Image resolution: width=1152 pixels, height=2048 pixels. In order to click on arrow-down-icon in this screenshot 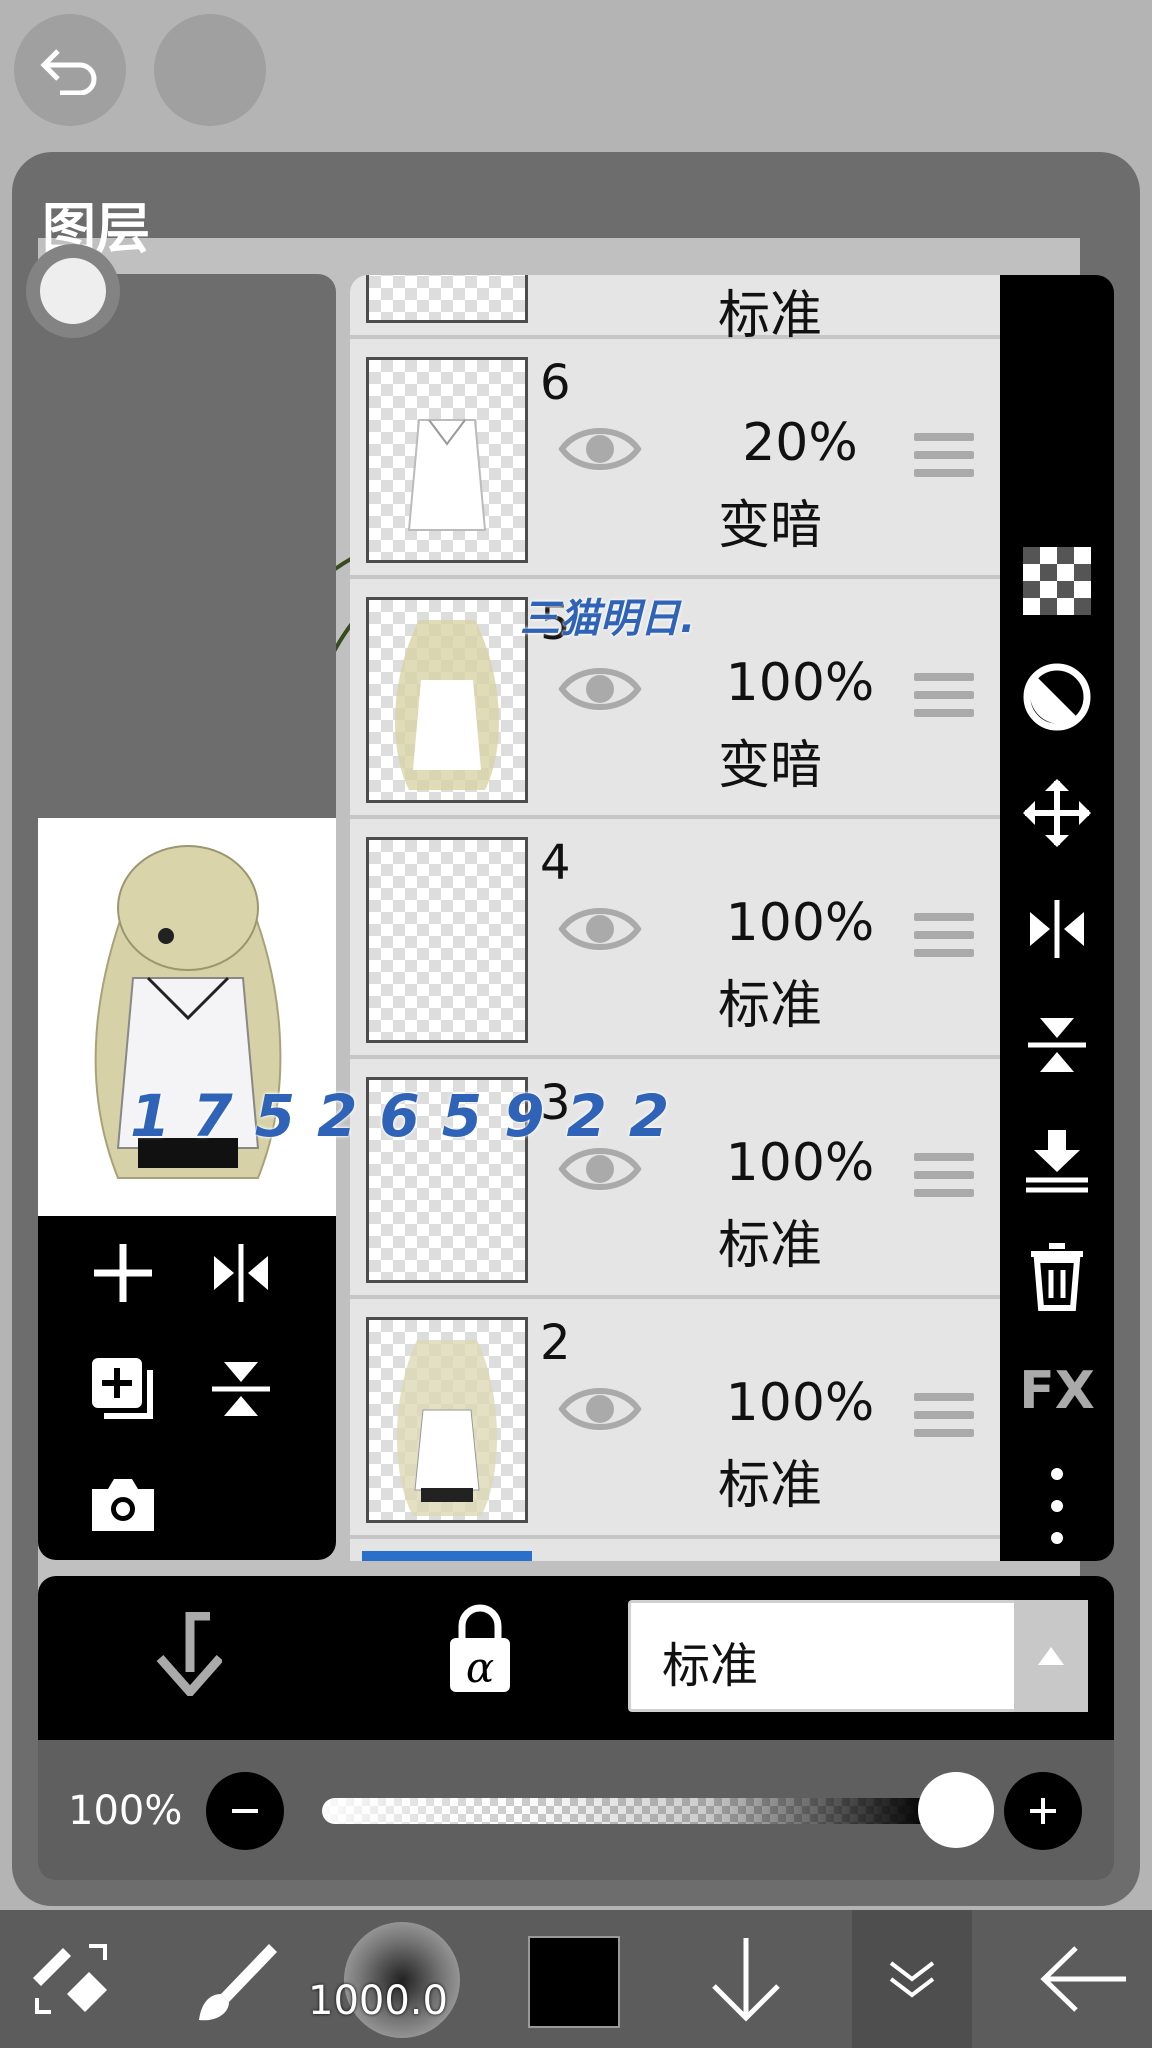, I will do `click(746, 1980)`.